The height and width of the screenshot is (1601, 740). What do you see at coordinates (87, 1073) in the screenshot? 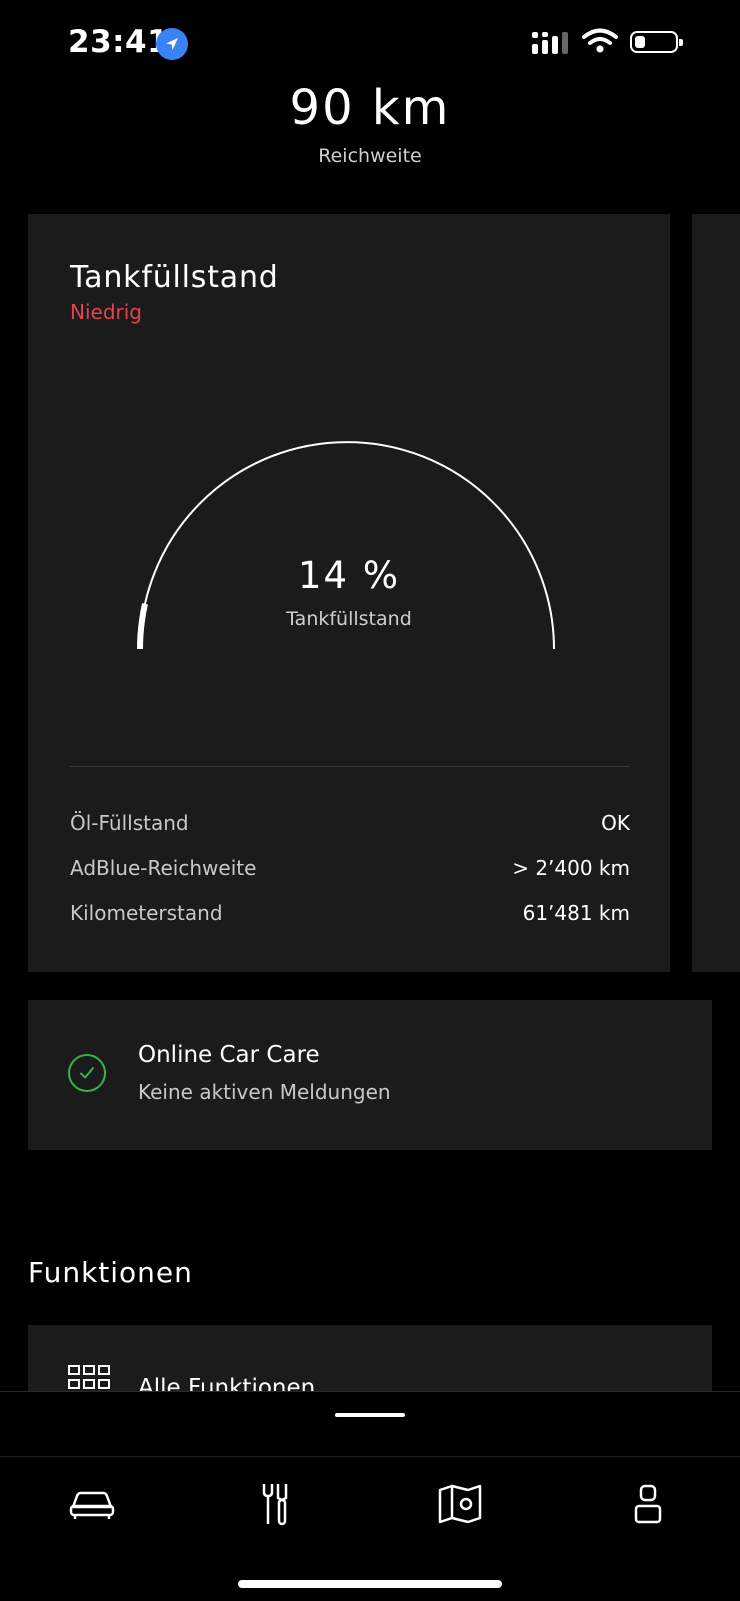
I see `checkmark-circle-icon` at bounding box center [87, 1073].